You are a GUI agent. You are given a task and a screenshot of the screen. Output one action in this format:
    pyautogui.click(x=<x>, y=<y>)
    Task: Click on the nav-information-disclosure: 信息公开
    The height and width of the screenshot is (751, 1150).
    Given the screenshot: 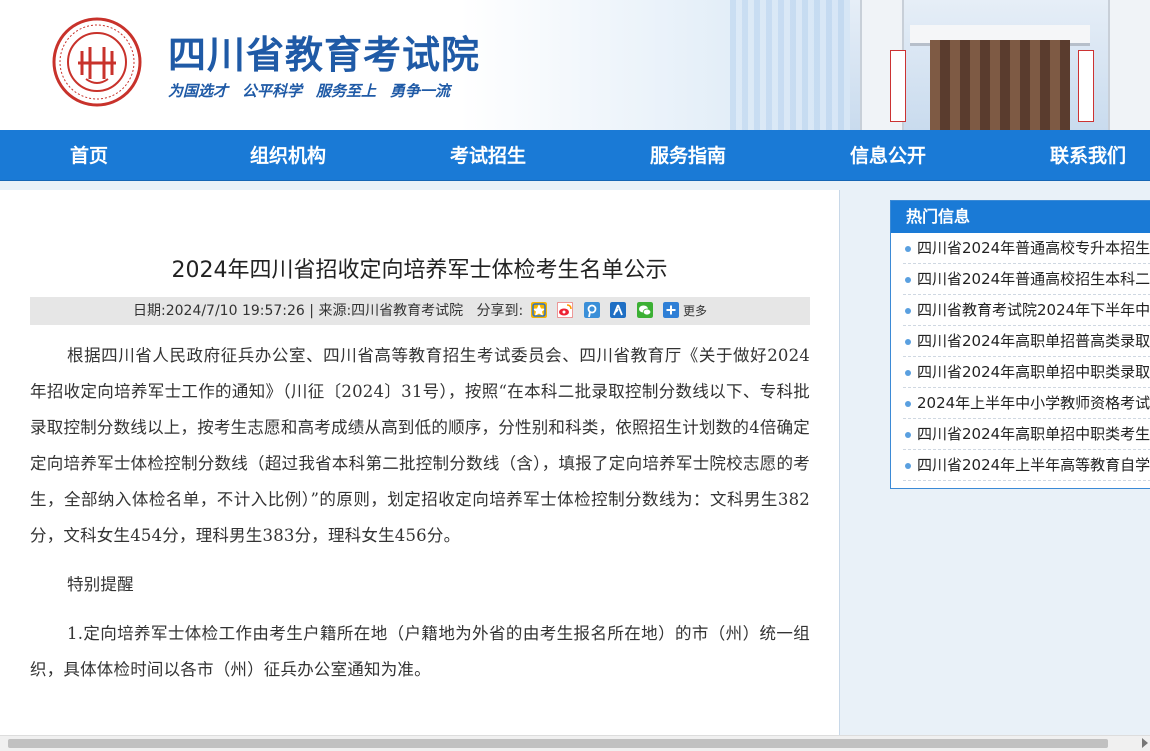 What is the action you would take?
    pyautogui.click(x=888, y=155)
    